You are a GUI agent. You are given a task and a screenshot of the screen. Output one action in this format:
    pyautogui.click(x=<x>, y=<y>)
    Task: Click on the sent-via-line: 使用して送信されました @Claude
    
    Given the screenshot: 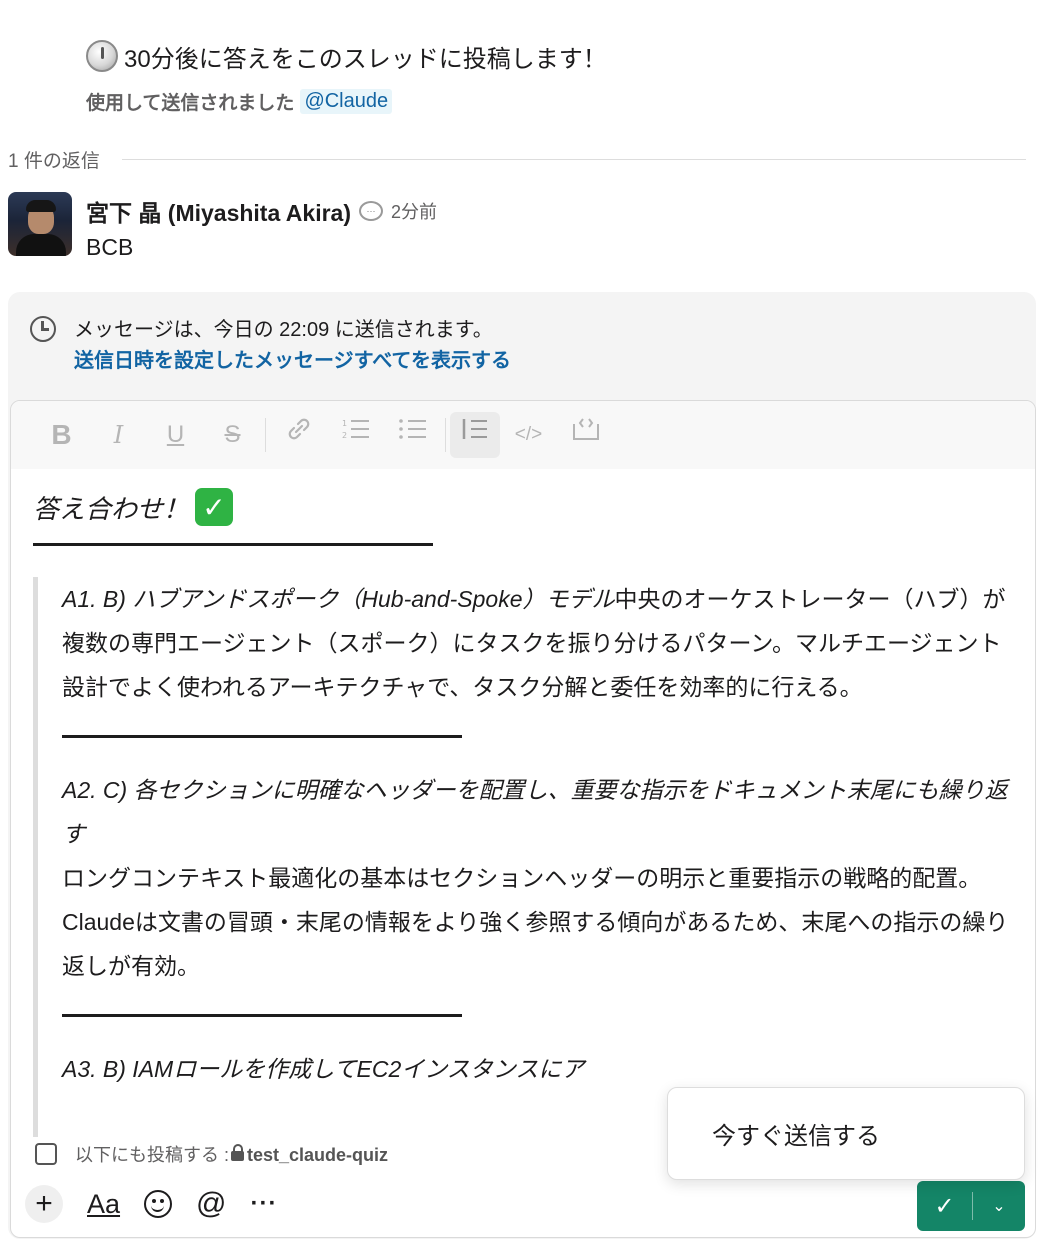 What is the action you would take?
    pyautogui.click(x=346, y=101)
    